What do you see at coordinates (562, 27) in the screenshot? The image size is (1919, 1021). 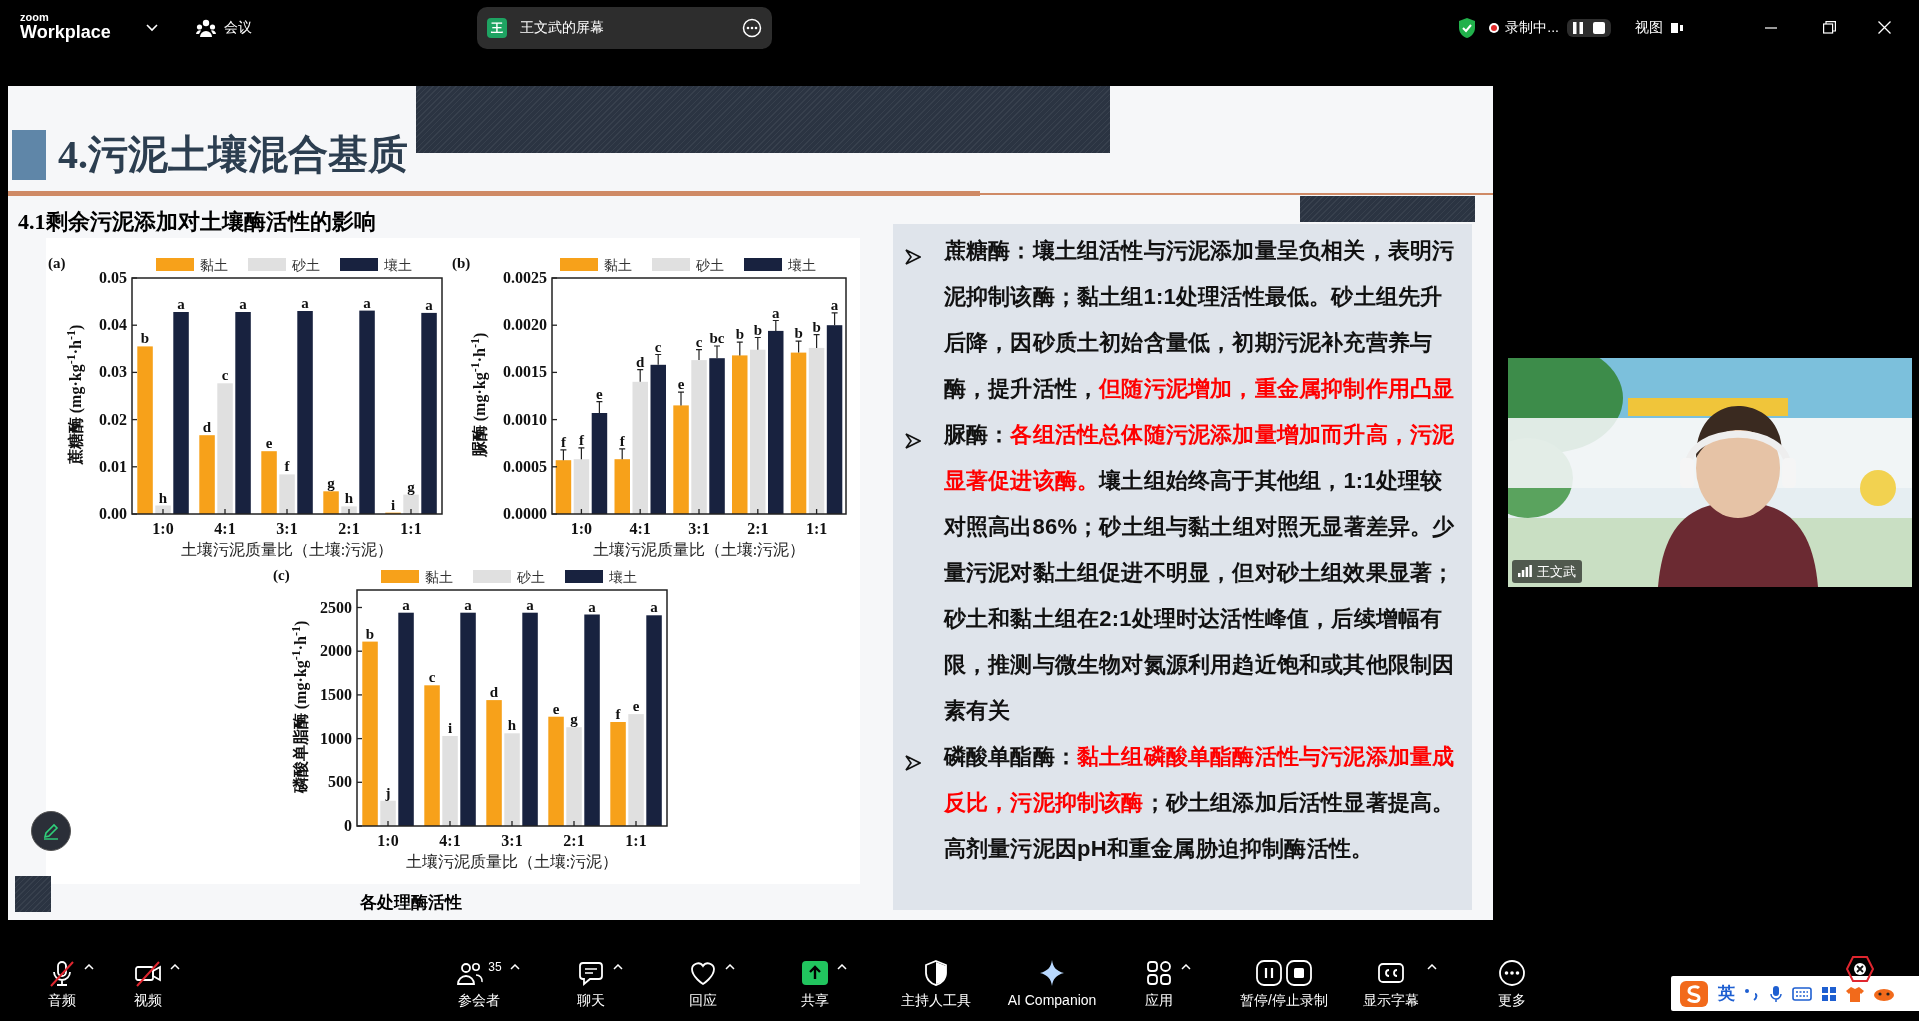 I see `share-title: 王文武的屏幕` at bounding box center [562, 27].